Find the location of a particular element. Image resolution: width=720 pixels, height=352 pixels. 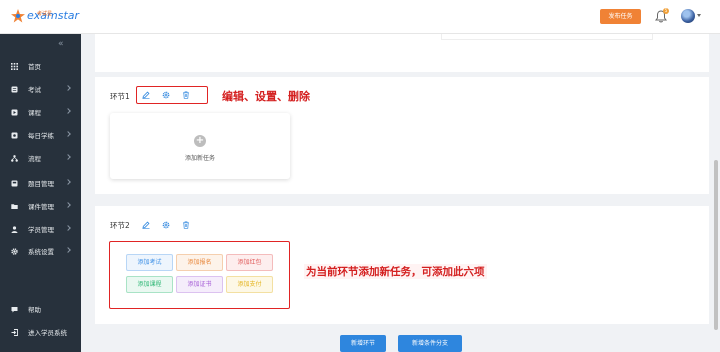

plus-icon: + is located at coordinates (200, 141).